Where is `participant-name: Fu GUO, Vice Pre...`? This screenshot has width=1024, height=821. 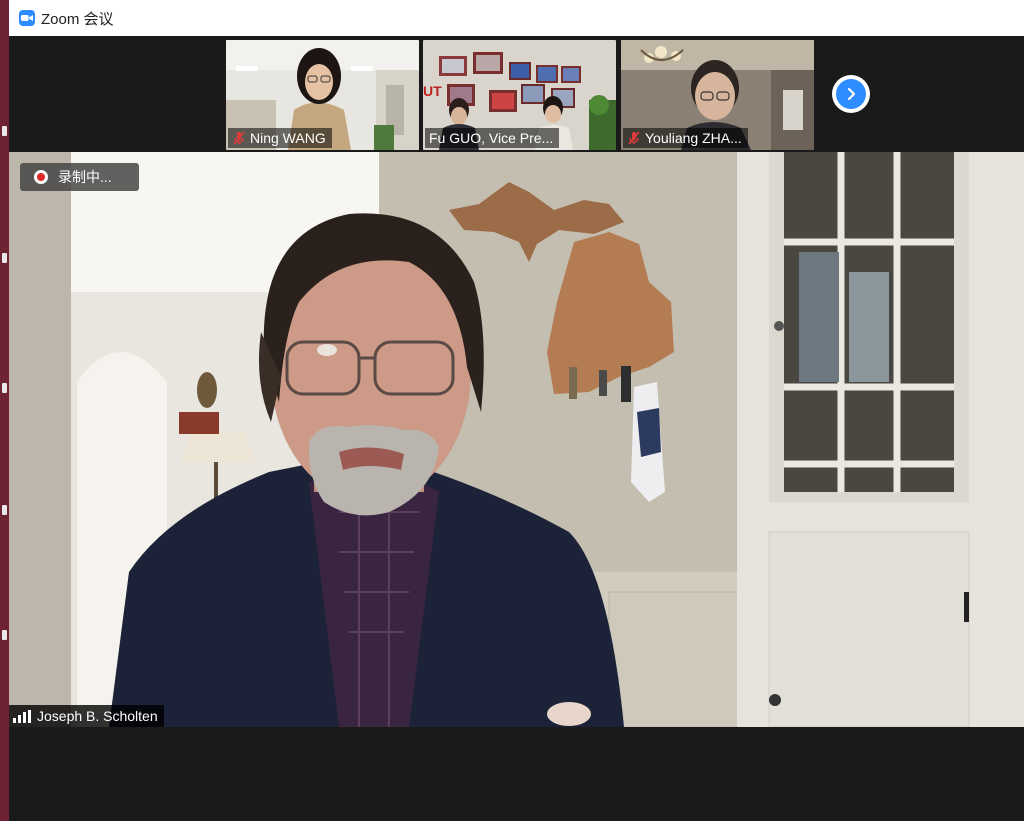
participant-name: Fu GUO, Vice Pre... is located at coordinates (491, 138).